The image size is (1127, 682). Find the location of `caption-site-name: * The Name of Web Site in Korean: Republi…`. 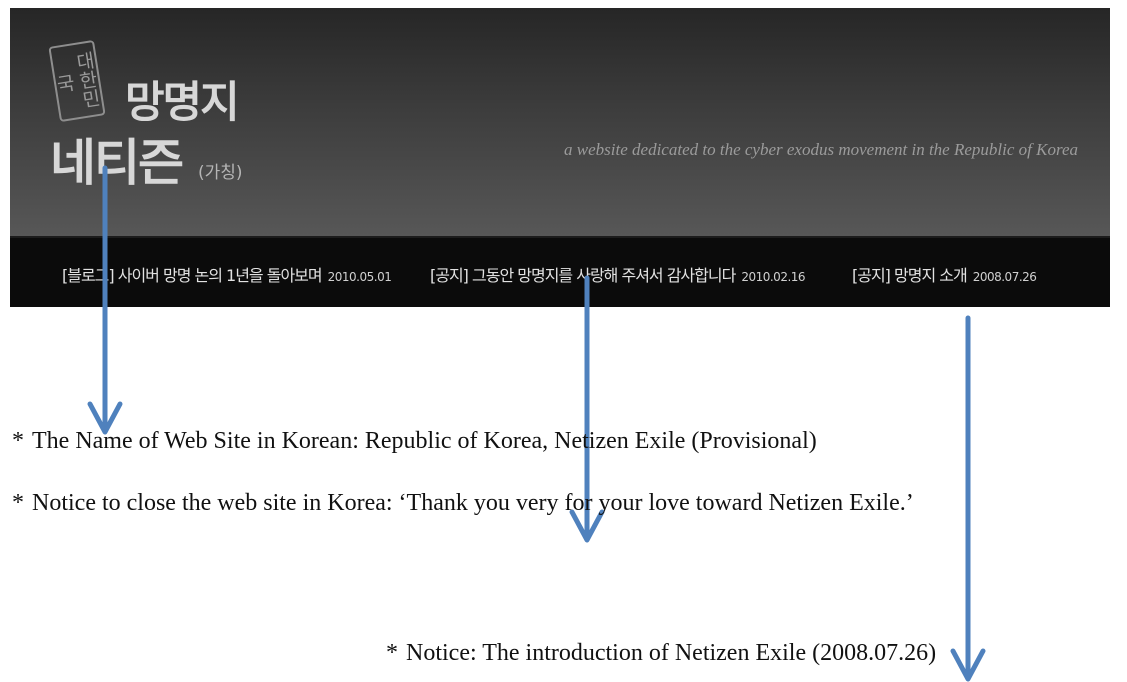

caption-site-name: * The Name of Web Site in Korean: Republi… is located at coordinates (562, 441).